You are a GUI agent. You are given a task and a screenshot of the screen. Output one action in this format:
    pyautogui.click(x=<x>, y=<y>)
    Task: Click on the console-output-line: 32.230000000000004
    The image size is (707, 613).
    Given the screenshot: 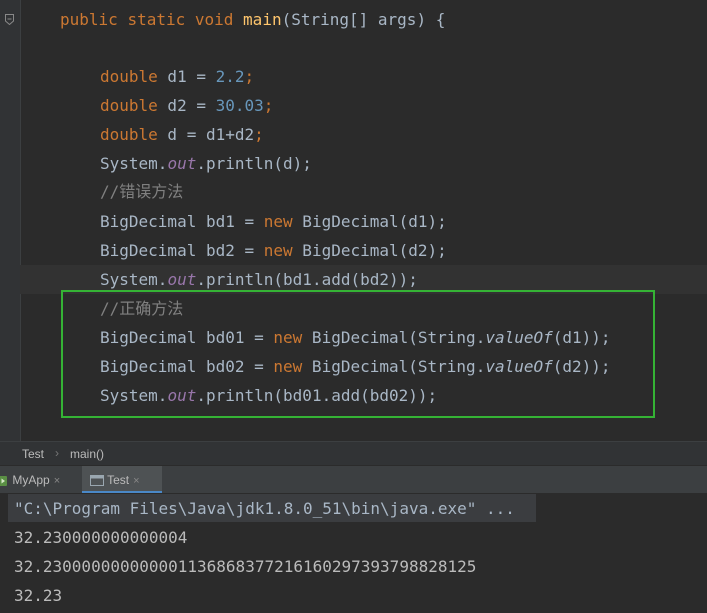 What is the action you would take?
    pyautogui.click(x=101, y=537)
    